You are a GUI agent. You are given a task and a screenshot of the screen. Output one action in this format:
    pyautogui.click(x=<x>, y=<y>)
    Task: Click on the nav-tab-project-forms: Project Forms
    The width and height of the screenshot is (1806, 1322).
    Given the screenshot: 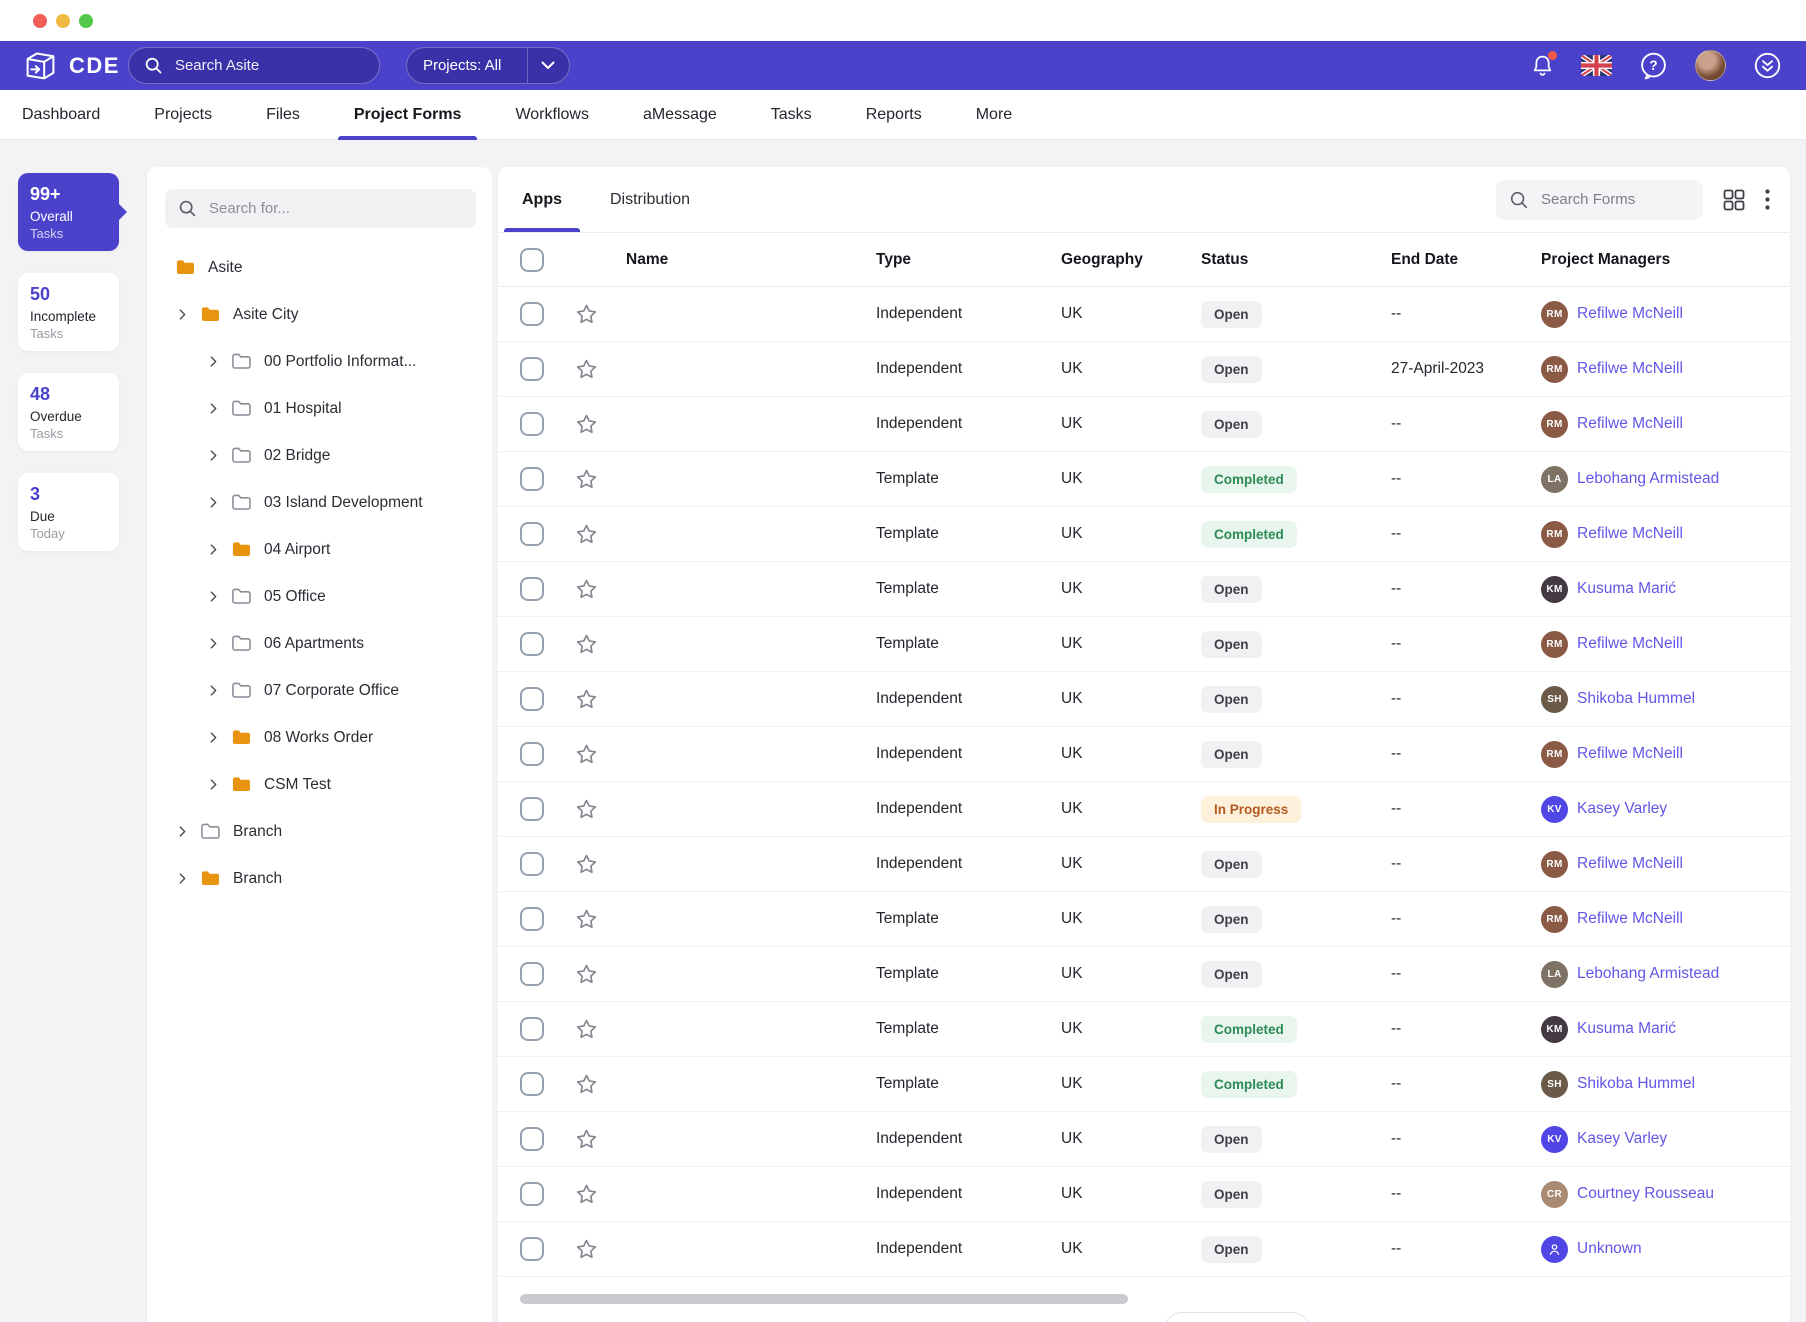 What is the action you would take?
    pyautogui.click(x=407, y=115)
    